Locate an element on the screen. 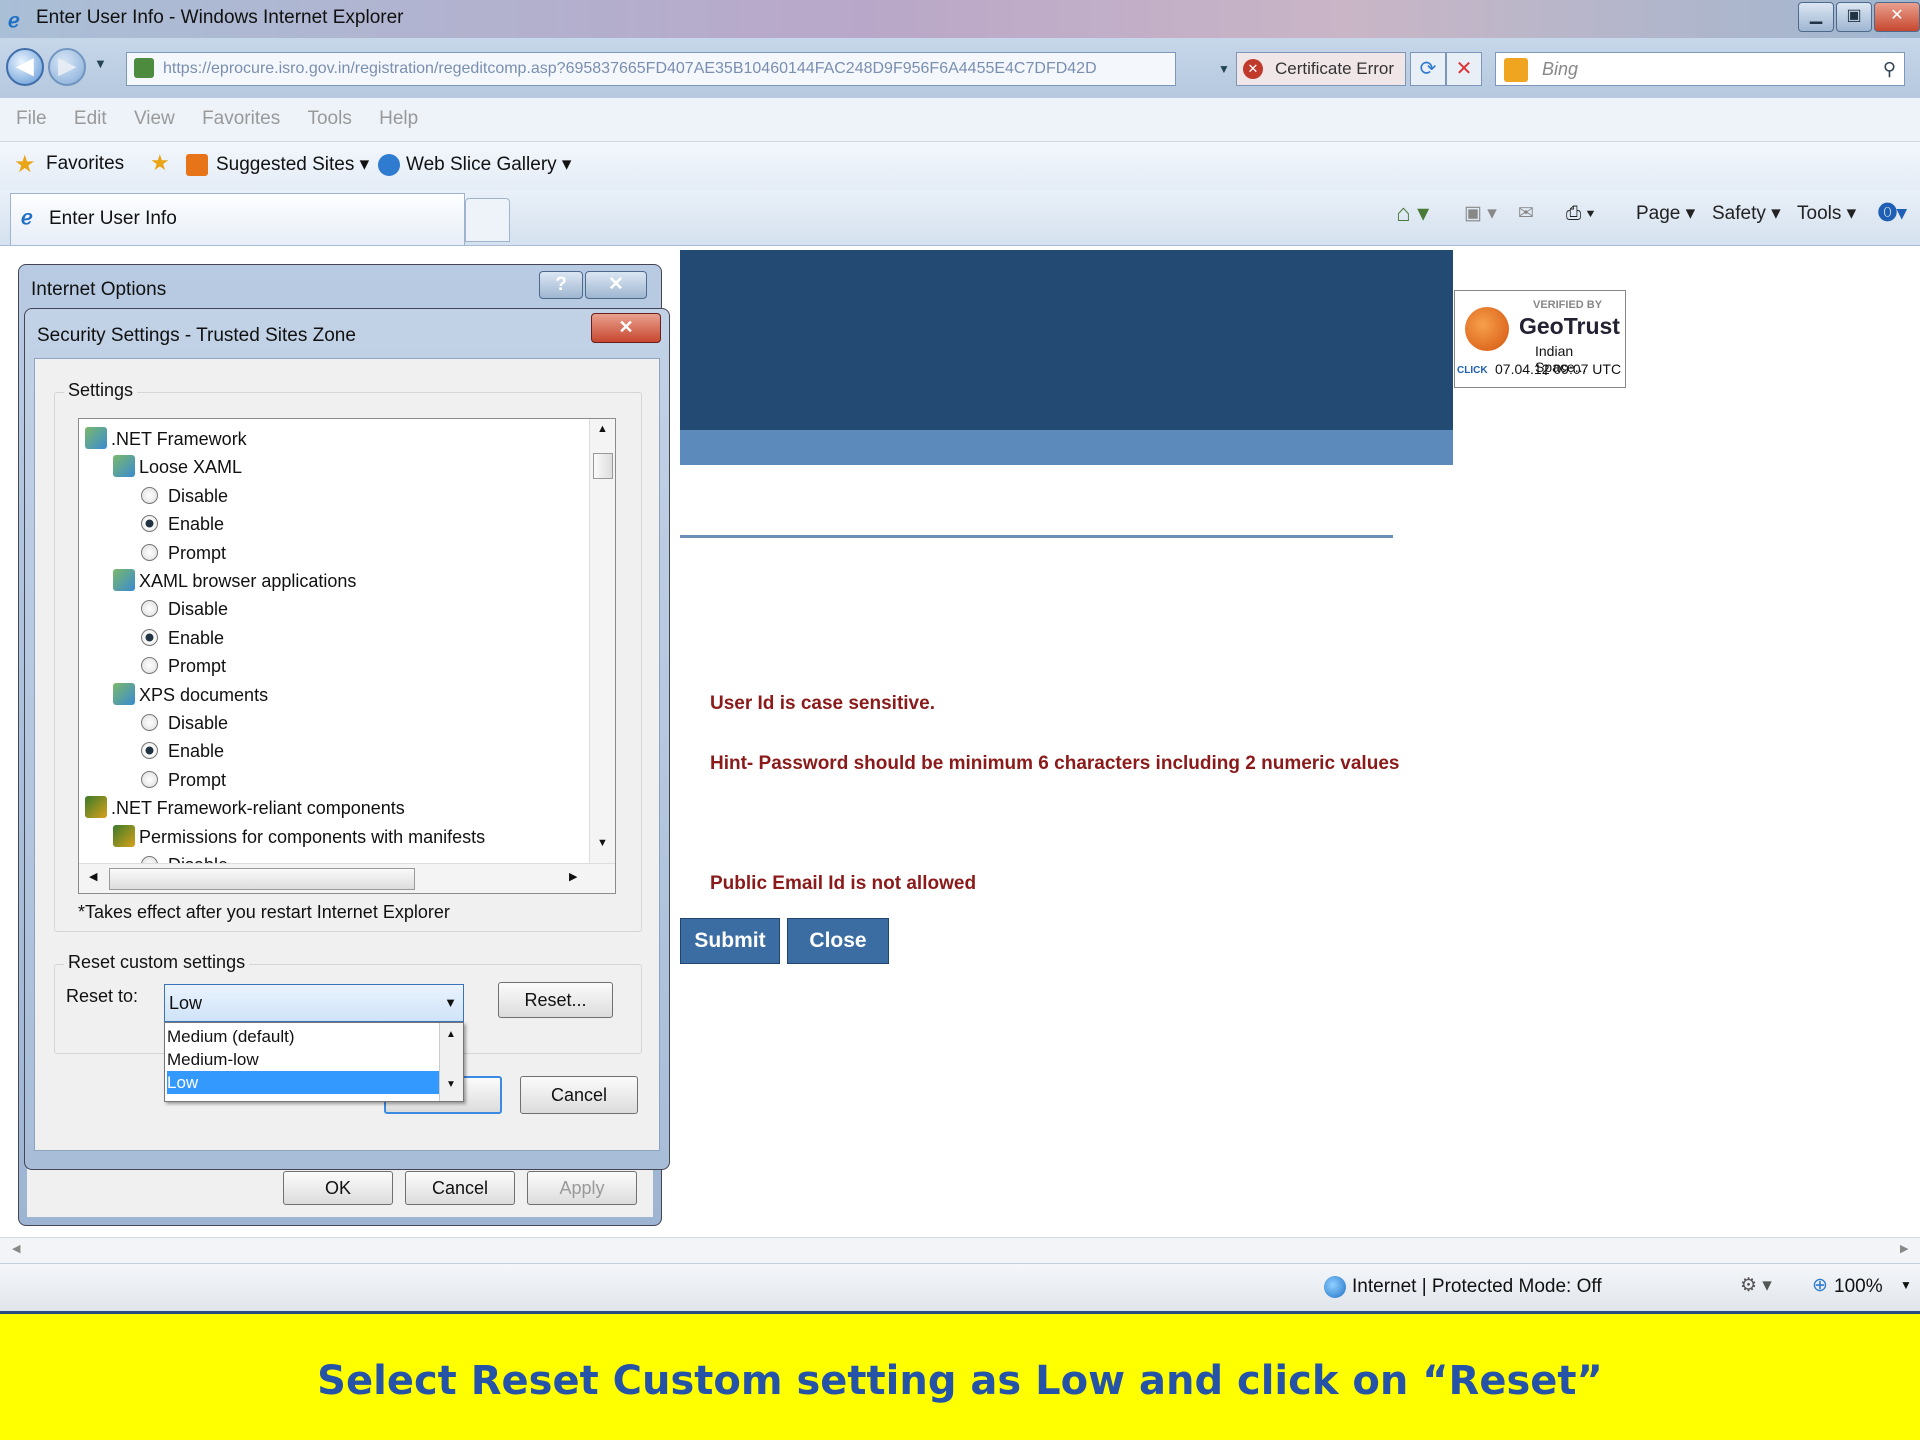 The image size is (1920, 1440). dropdown-scroll-down-icon: ▼ is located at coordinates (451, 1084).